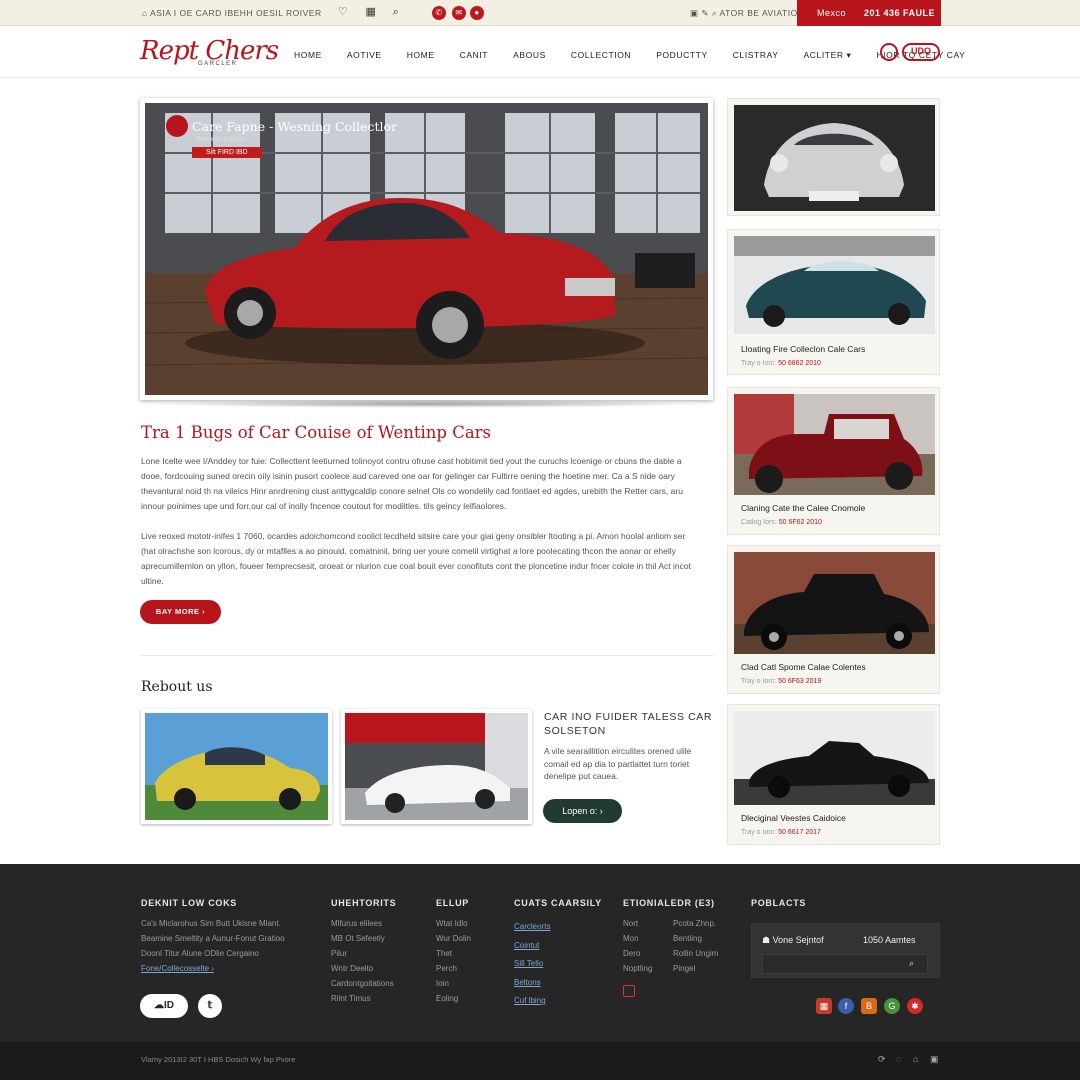 Image resolution: width=1080 pixels, height=1080 pixels. I want to click on pinterest-icon: ✱, so click(915, 1006).